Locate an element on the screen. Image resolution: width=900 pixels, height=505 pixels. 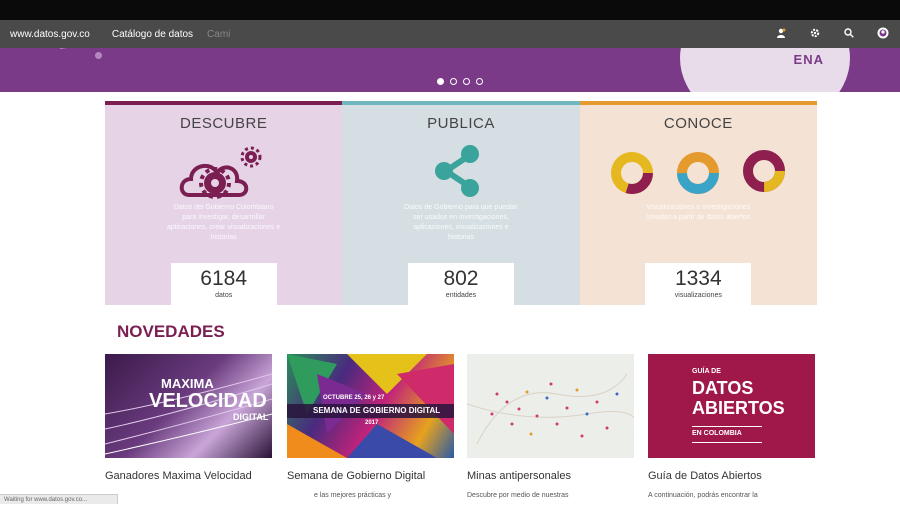
card-image-text: ABIERTOS is located at coordinates (738, 408).